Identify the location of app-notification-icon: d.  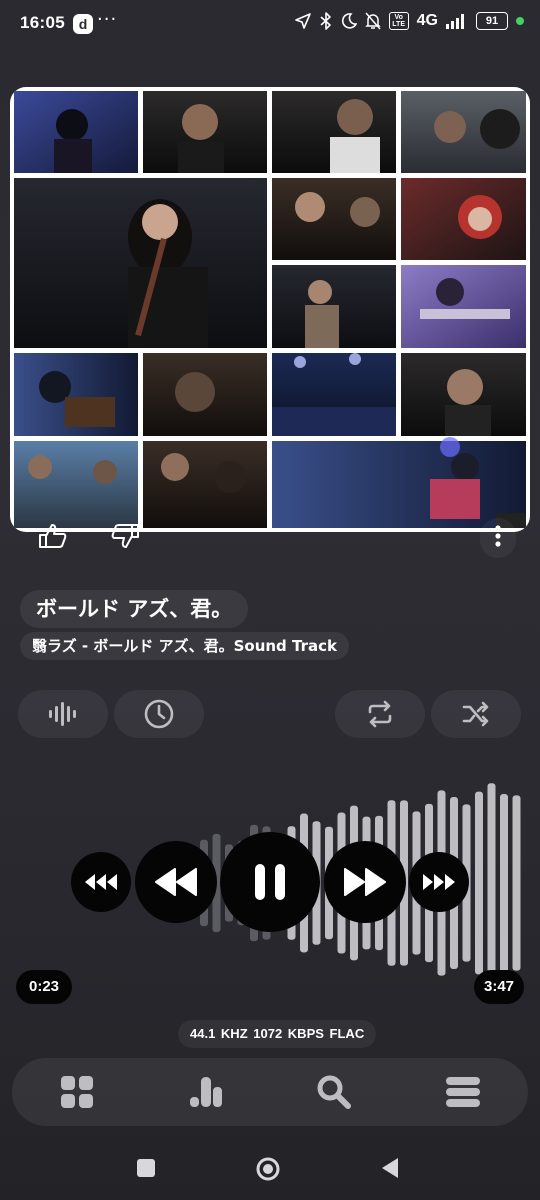
(83, 24).